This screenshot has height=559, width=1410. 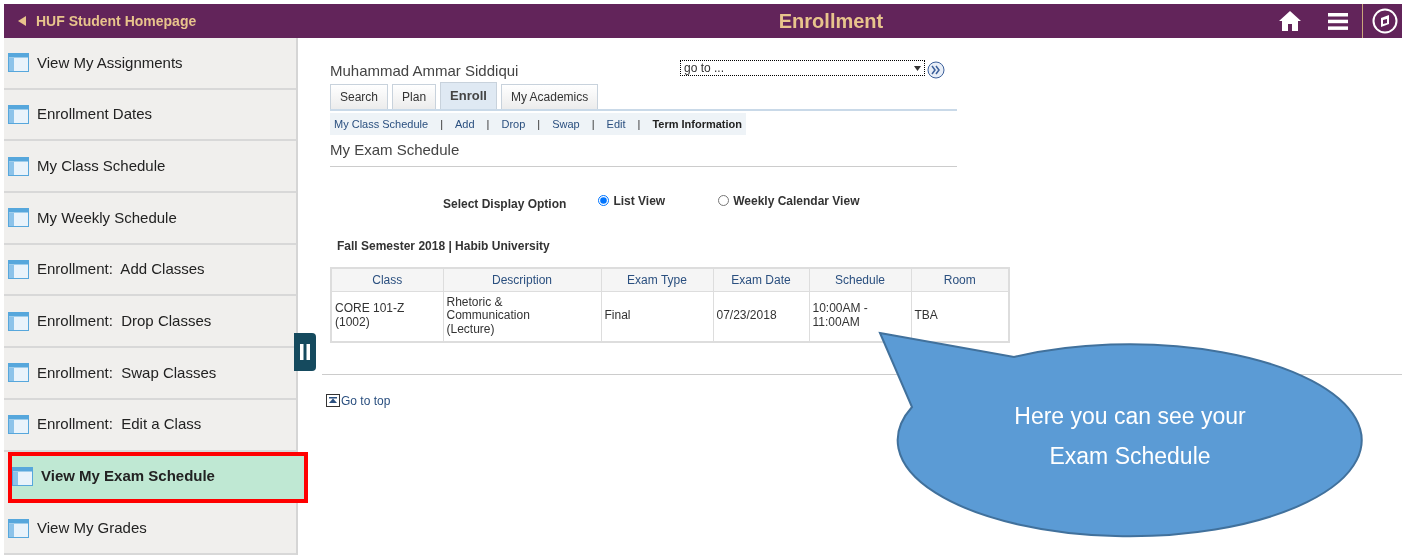 What do you see at coordinates (414, 96) in the screenshot?
I see `tab: Plan` at bounding box center [414, 96].